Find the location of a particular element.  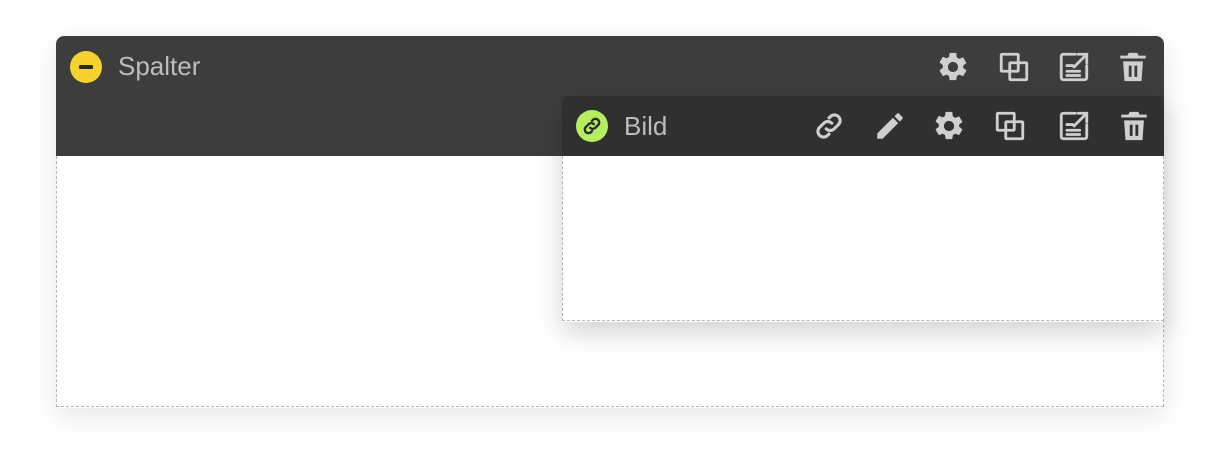

link-badge-icon is located at coordinates (592, 126).